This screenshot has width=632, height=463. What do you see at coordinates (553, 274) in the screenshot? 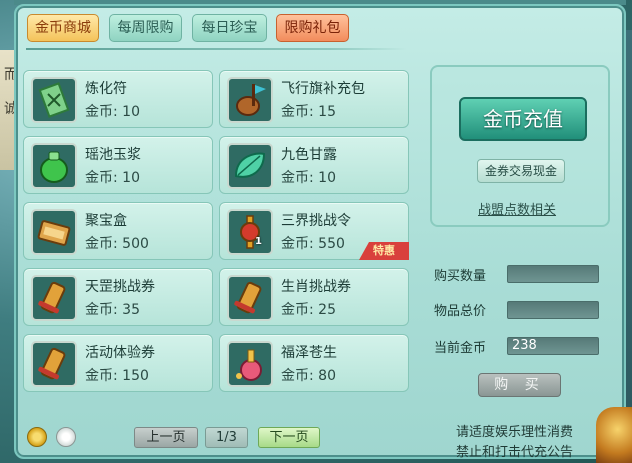
I see `qty-field` at bounding box center [553, 274].